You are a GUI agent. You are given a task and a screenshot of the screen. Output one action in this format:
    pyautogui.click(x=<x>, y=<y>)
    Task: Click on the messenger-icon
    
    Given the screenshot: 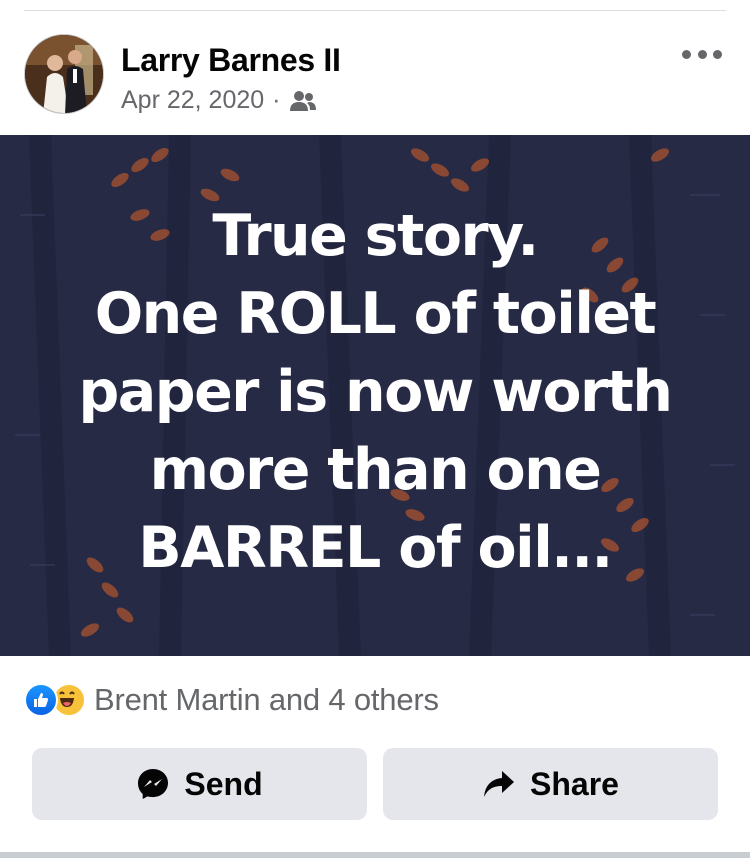 What is the action you would take?
    pyautogui.click(x=153, y=784)
    